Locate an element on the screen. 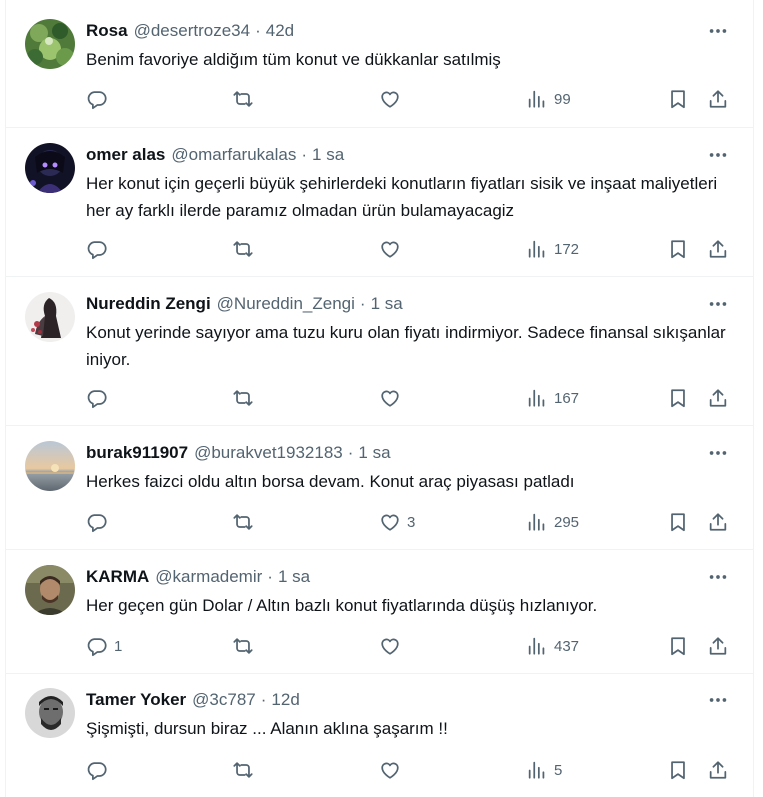  tweet-header: KARMA @karmademir · 1 sa is located at coordinates (198, 577).